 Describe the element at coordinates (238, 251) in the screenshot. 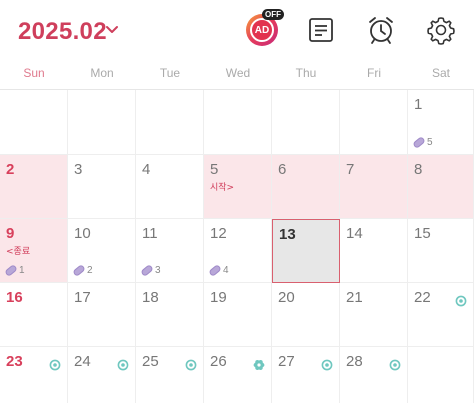

I see `day-cell-12: 12 4` at that location.